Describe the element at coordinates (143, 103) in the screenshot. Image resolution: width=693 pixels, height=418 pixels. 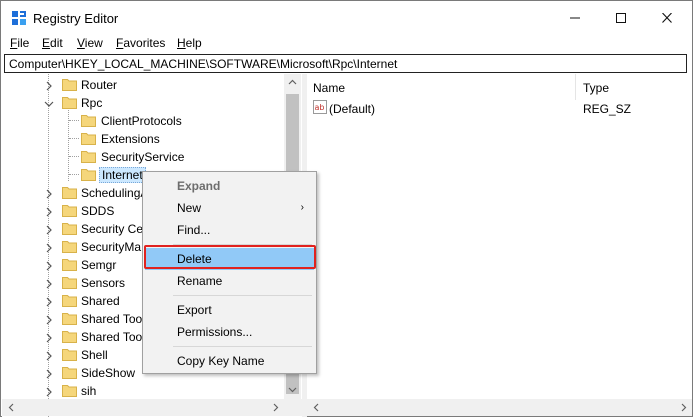
I see `tree-item-rpc: Rpc` at that location.